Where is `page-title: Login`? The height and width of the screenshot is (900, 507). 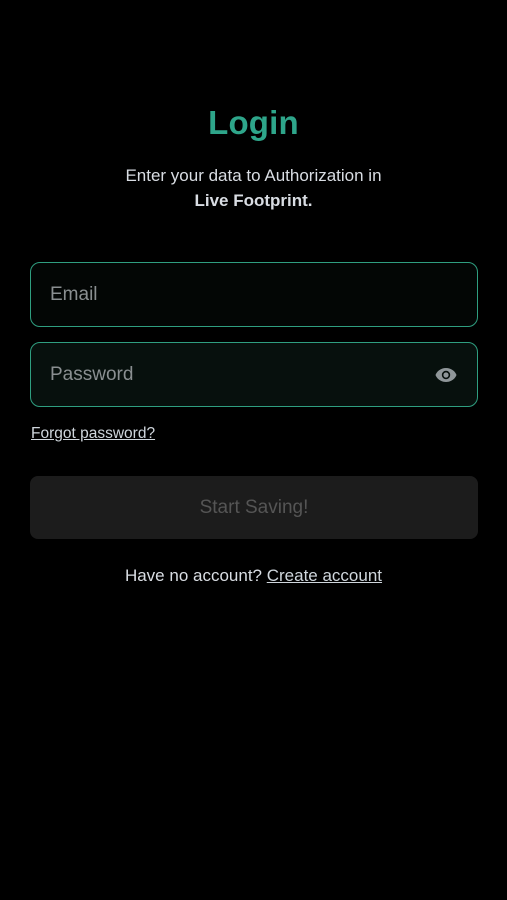
page-title: Login is located at coordinates (253, 122).